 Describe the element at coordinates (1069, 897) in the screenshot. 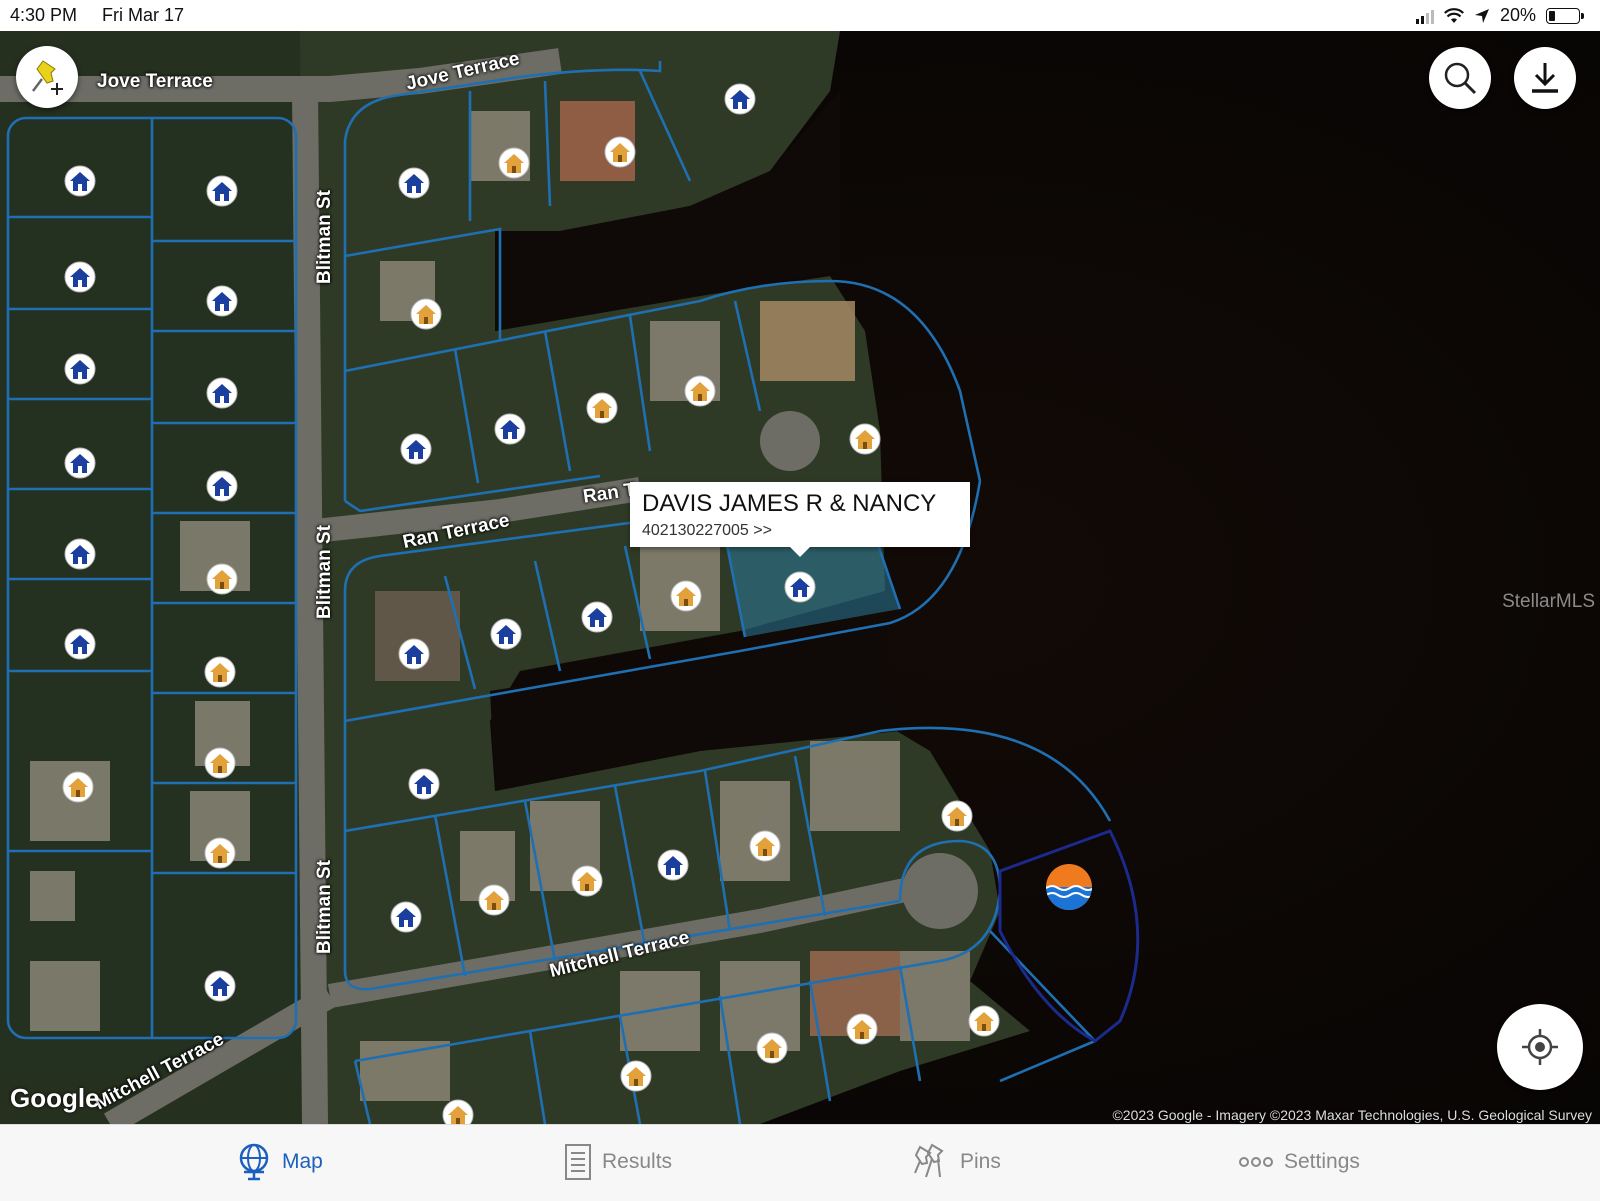

I see `water-waves-icon` at that location.